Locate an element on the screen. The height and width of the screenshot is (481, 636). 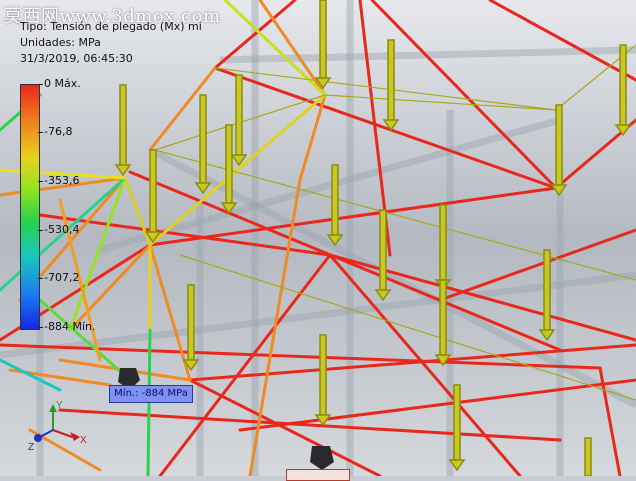
triad-y-label: Y is located at coordinates (59, 405).